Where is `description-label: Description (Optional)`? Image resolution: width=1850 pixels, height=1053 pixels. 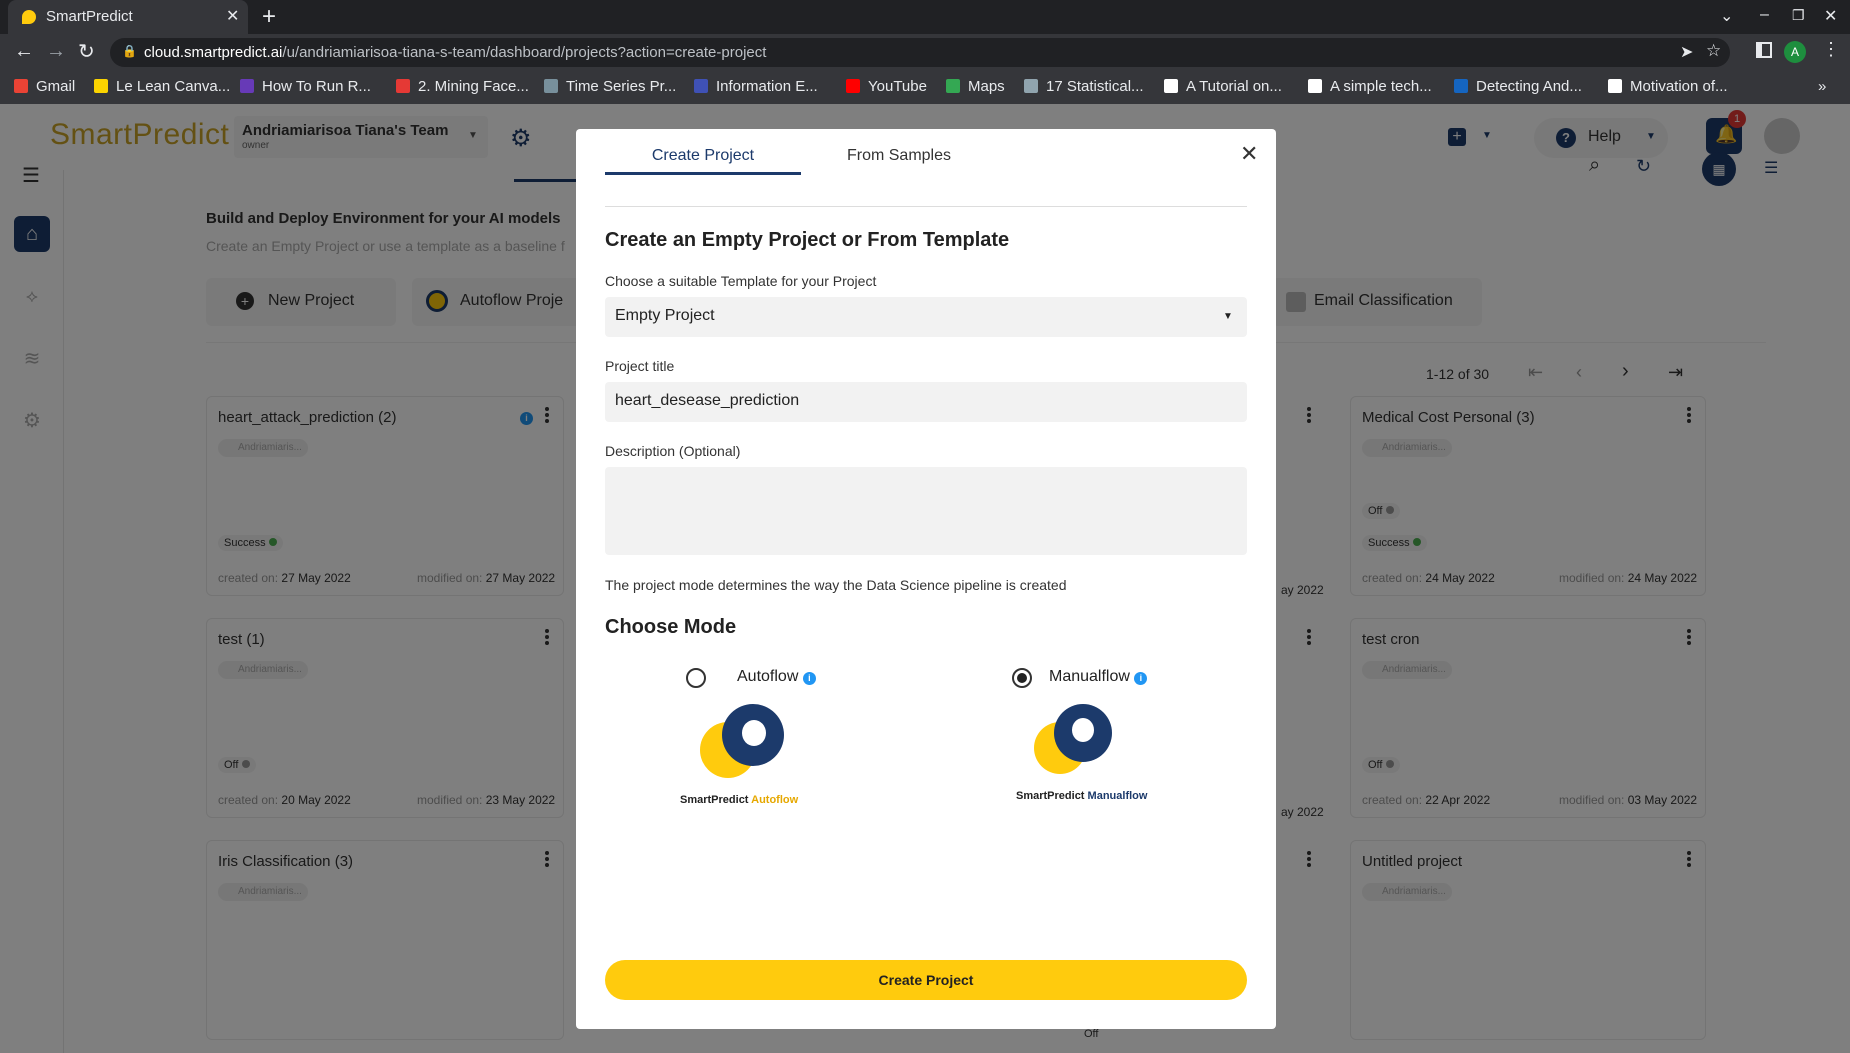 description-label: Description (Optional) is located at coordinates (673, 451).